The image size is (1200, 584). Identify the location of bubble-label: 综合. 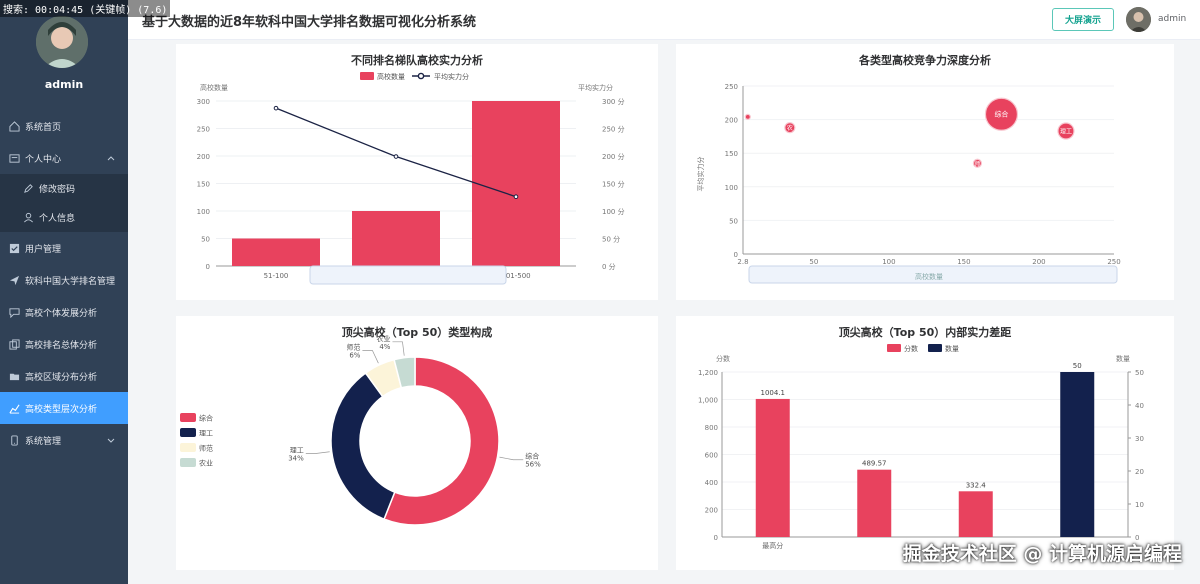
(1001, 114).